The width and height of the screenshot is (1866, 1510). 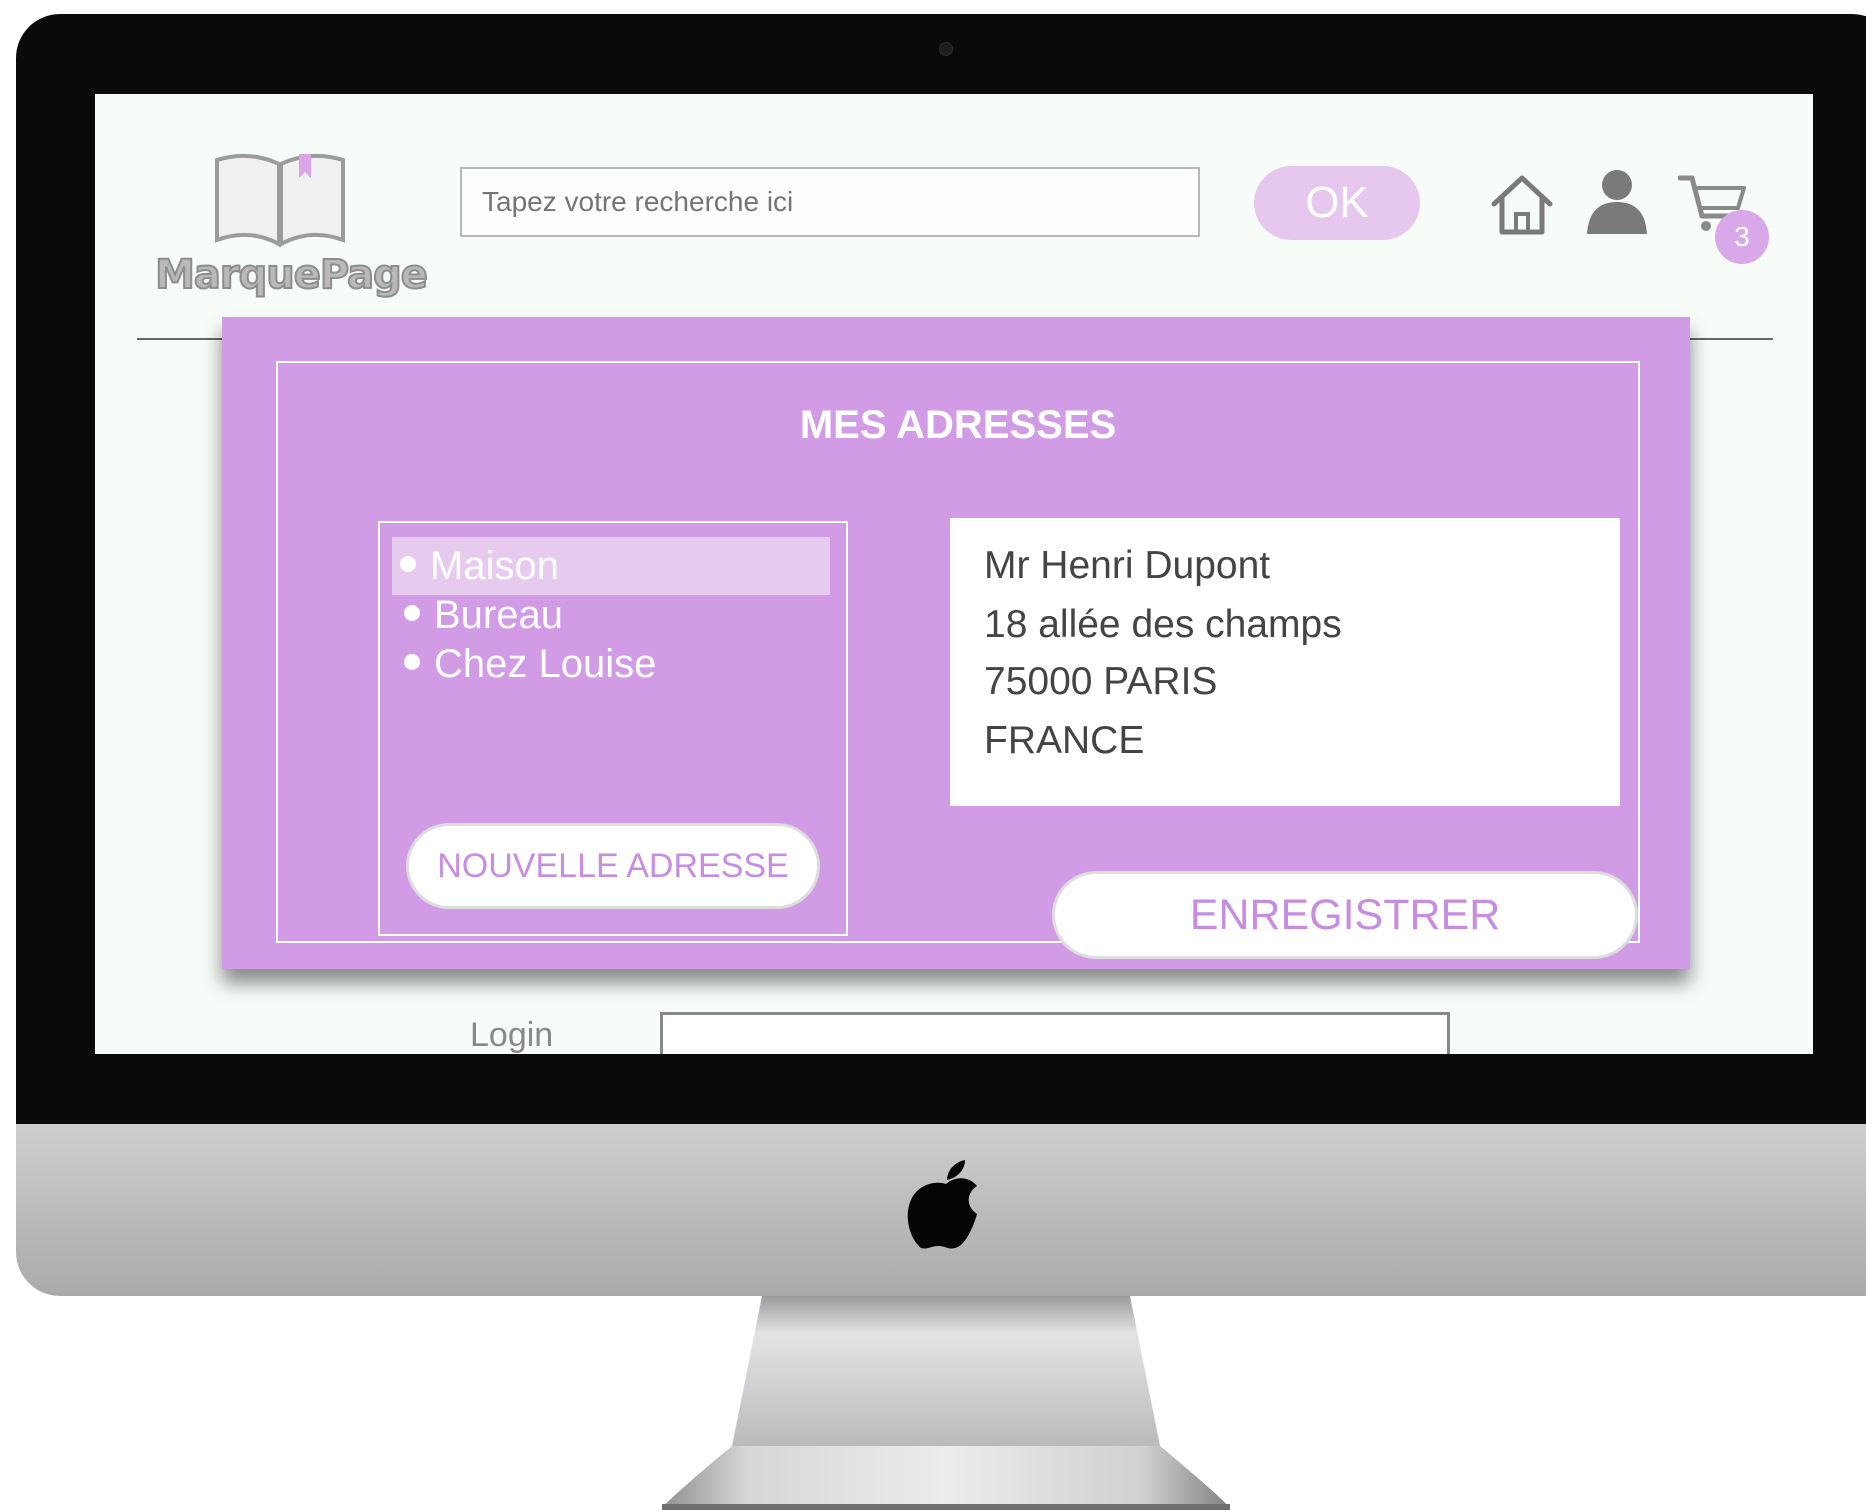 I want to click on user-icon, so click(x=1617, y=201).